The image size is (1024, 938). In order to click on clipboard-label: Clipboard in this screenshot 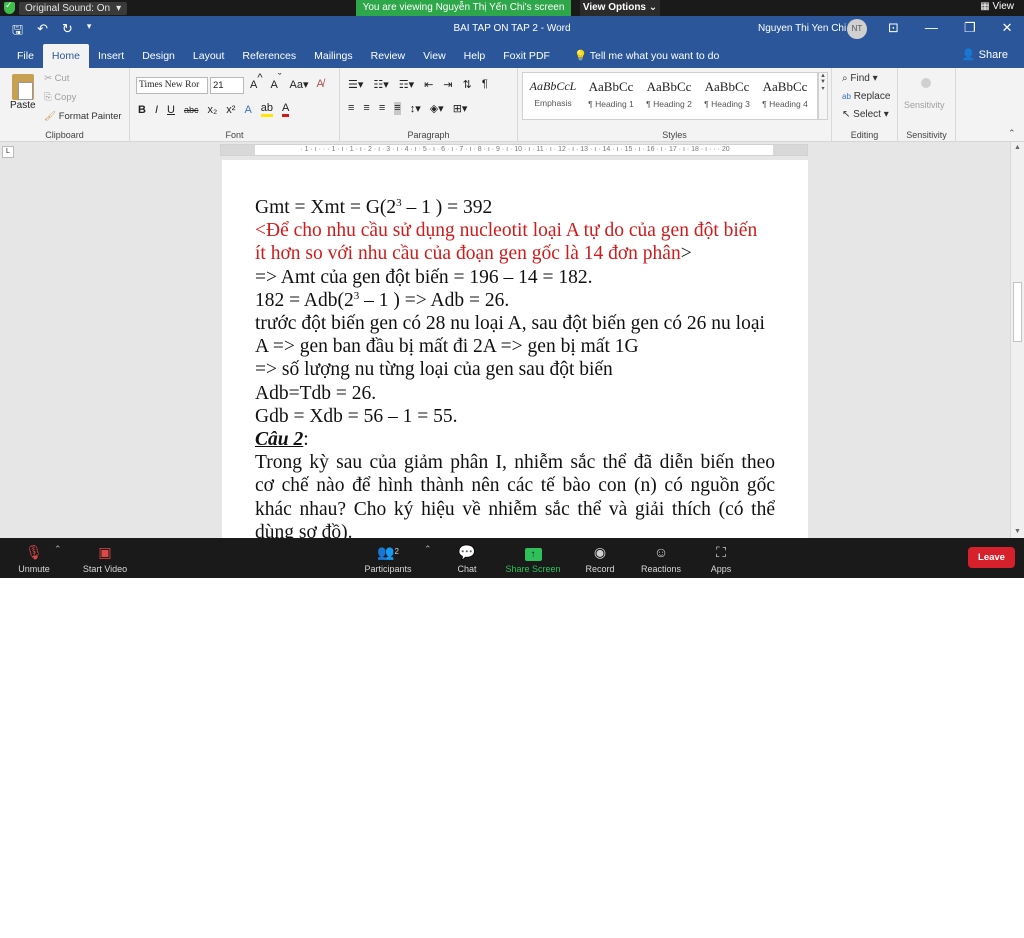, I will do `click(64, 135)`.